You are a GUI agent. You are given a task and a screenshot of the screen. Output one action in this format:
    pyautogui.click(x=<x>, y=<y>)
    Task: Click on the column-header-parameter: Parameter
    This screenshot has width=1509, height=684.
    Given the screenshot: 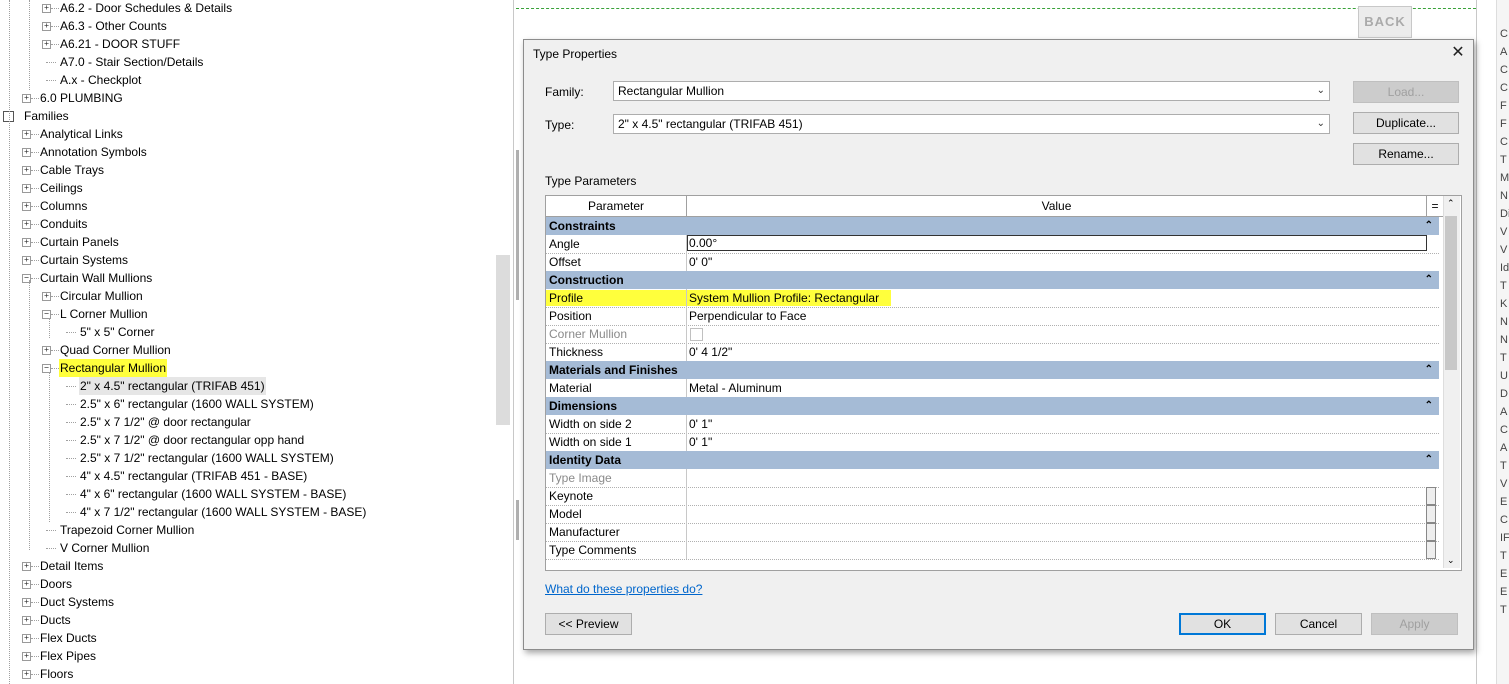 What is the action you would take?
    pyautogui.click(x=616, y=206)
    